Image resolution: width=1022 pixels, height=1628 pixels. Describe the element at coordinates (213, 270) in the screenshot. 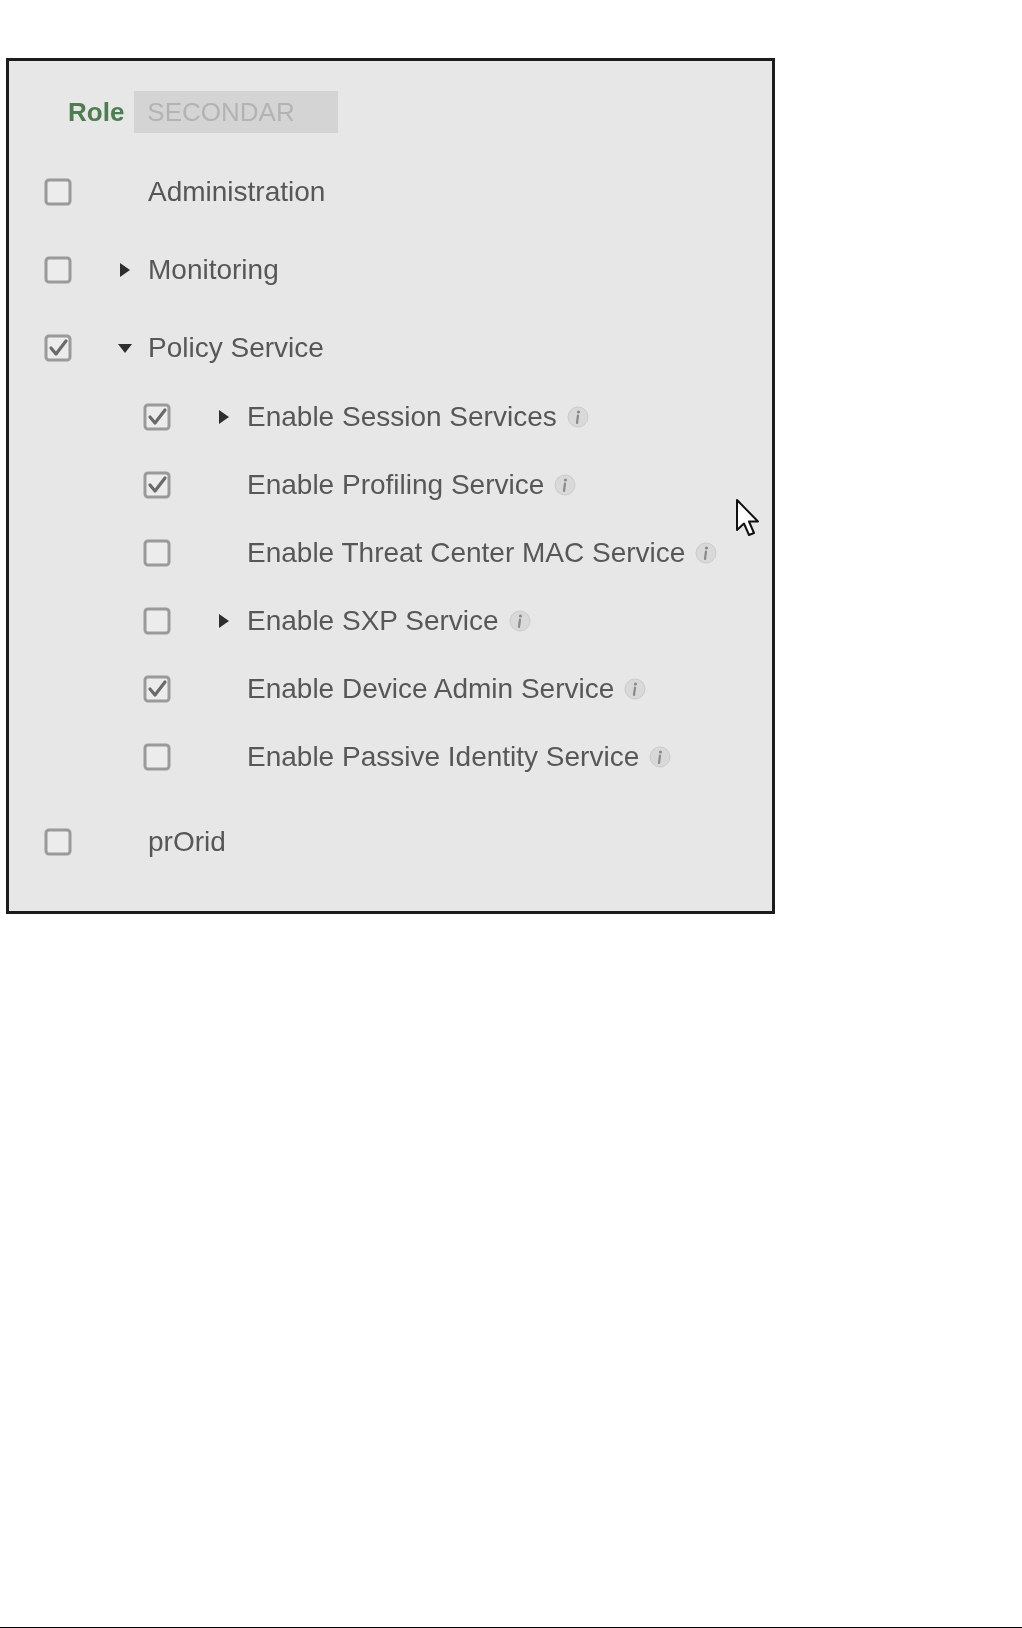

I see `service-label: Monitoring` at that location.